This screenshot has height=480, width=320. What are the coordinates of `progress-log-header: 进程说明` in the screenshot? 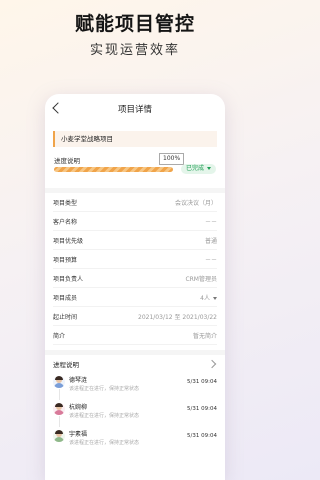 It's located at (135, 364).